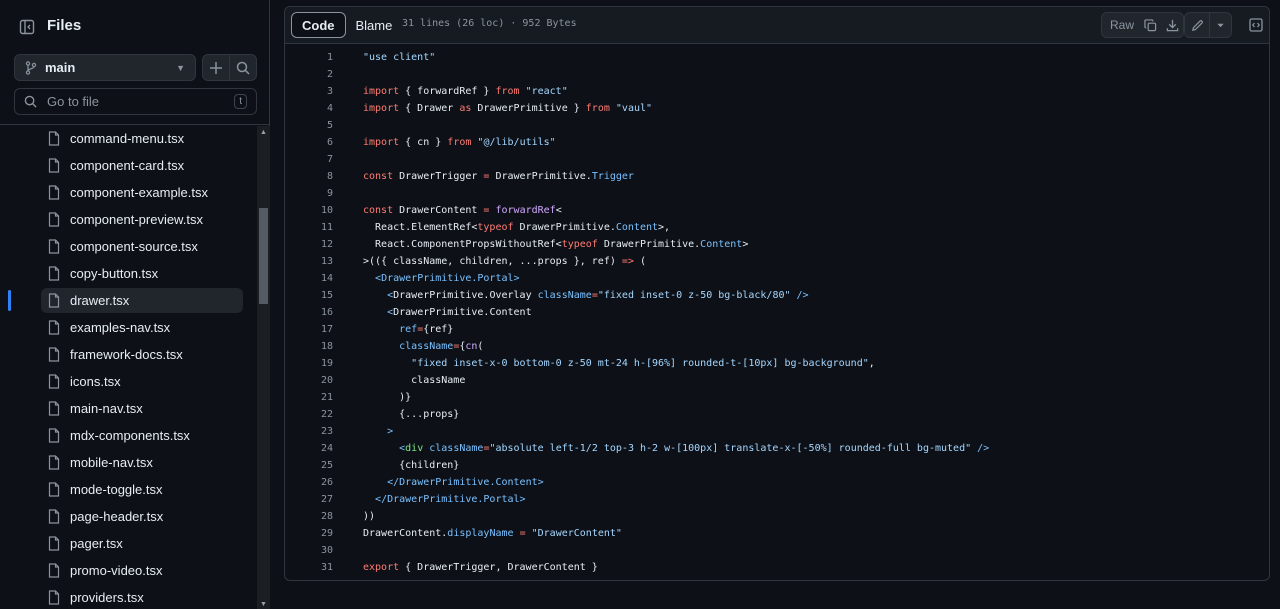 This screenshot has width=1280, height=609. What do you see at coordinates (777, 125) in the screenshot?
I see `code-line: 5` at bounding box center [777, 125].